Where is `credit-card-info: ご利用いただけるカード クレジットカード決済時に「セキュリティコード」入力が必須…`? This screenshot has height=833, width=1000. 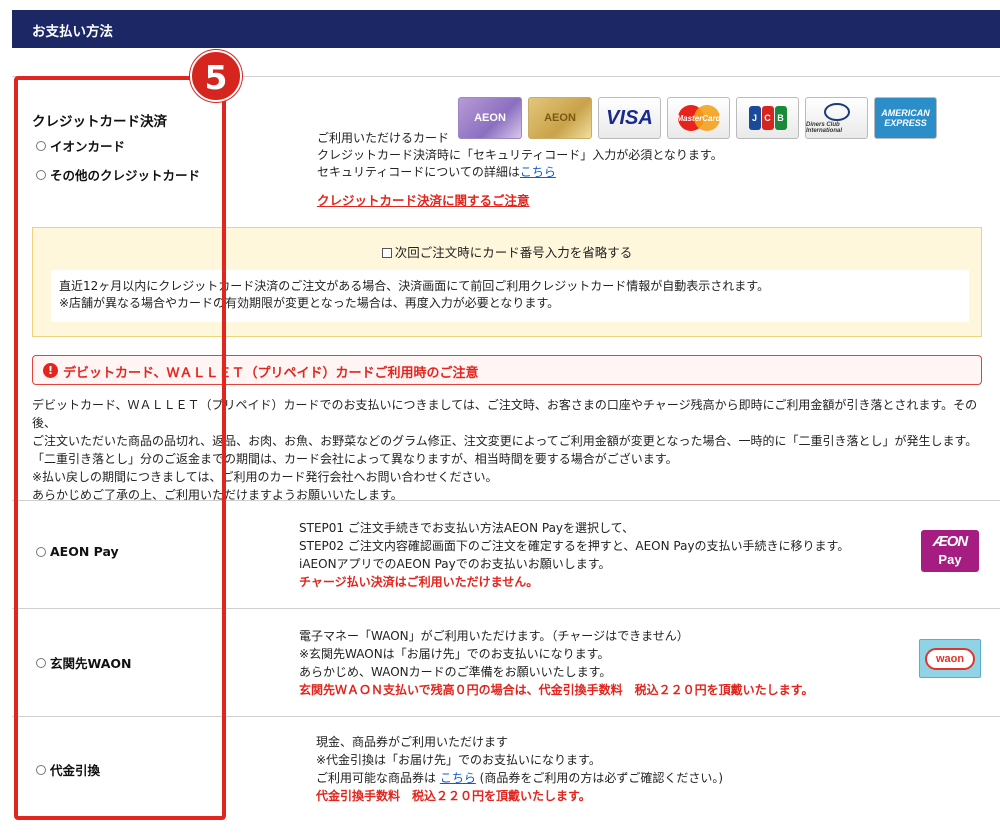
credit-card-info: ご利用いただけるカード クレジットカード決済時に「セキュリティコード」入力が必須… is located at coordinates (520, 155).